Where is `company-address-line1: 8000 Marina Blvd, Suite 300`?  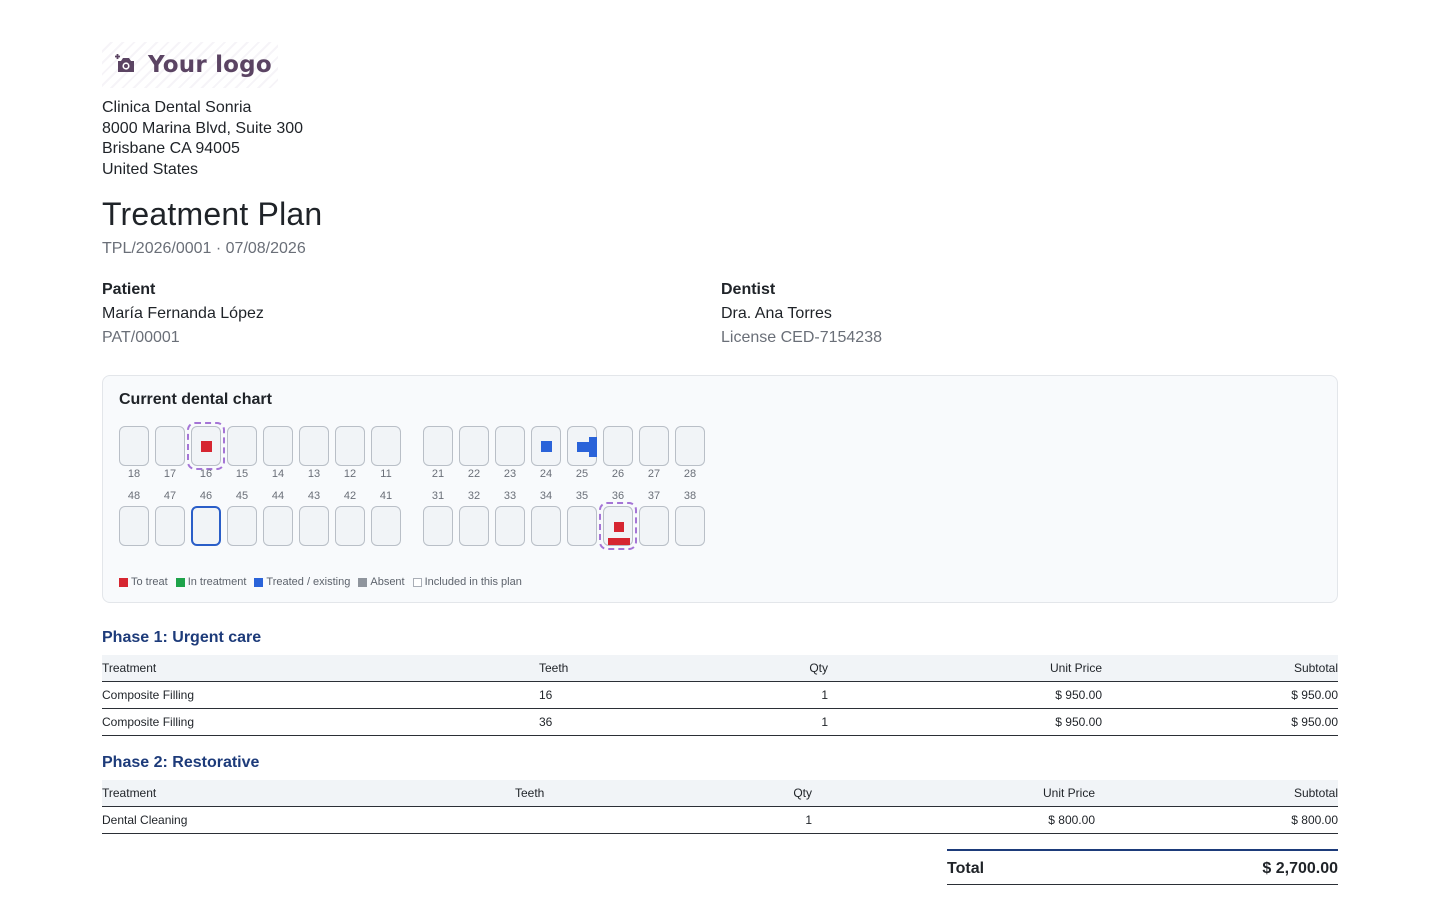 company-address-line1: 8000 Marina Blvd, Suite 300 is located at coordinates (203, 128).